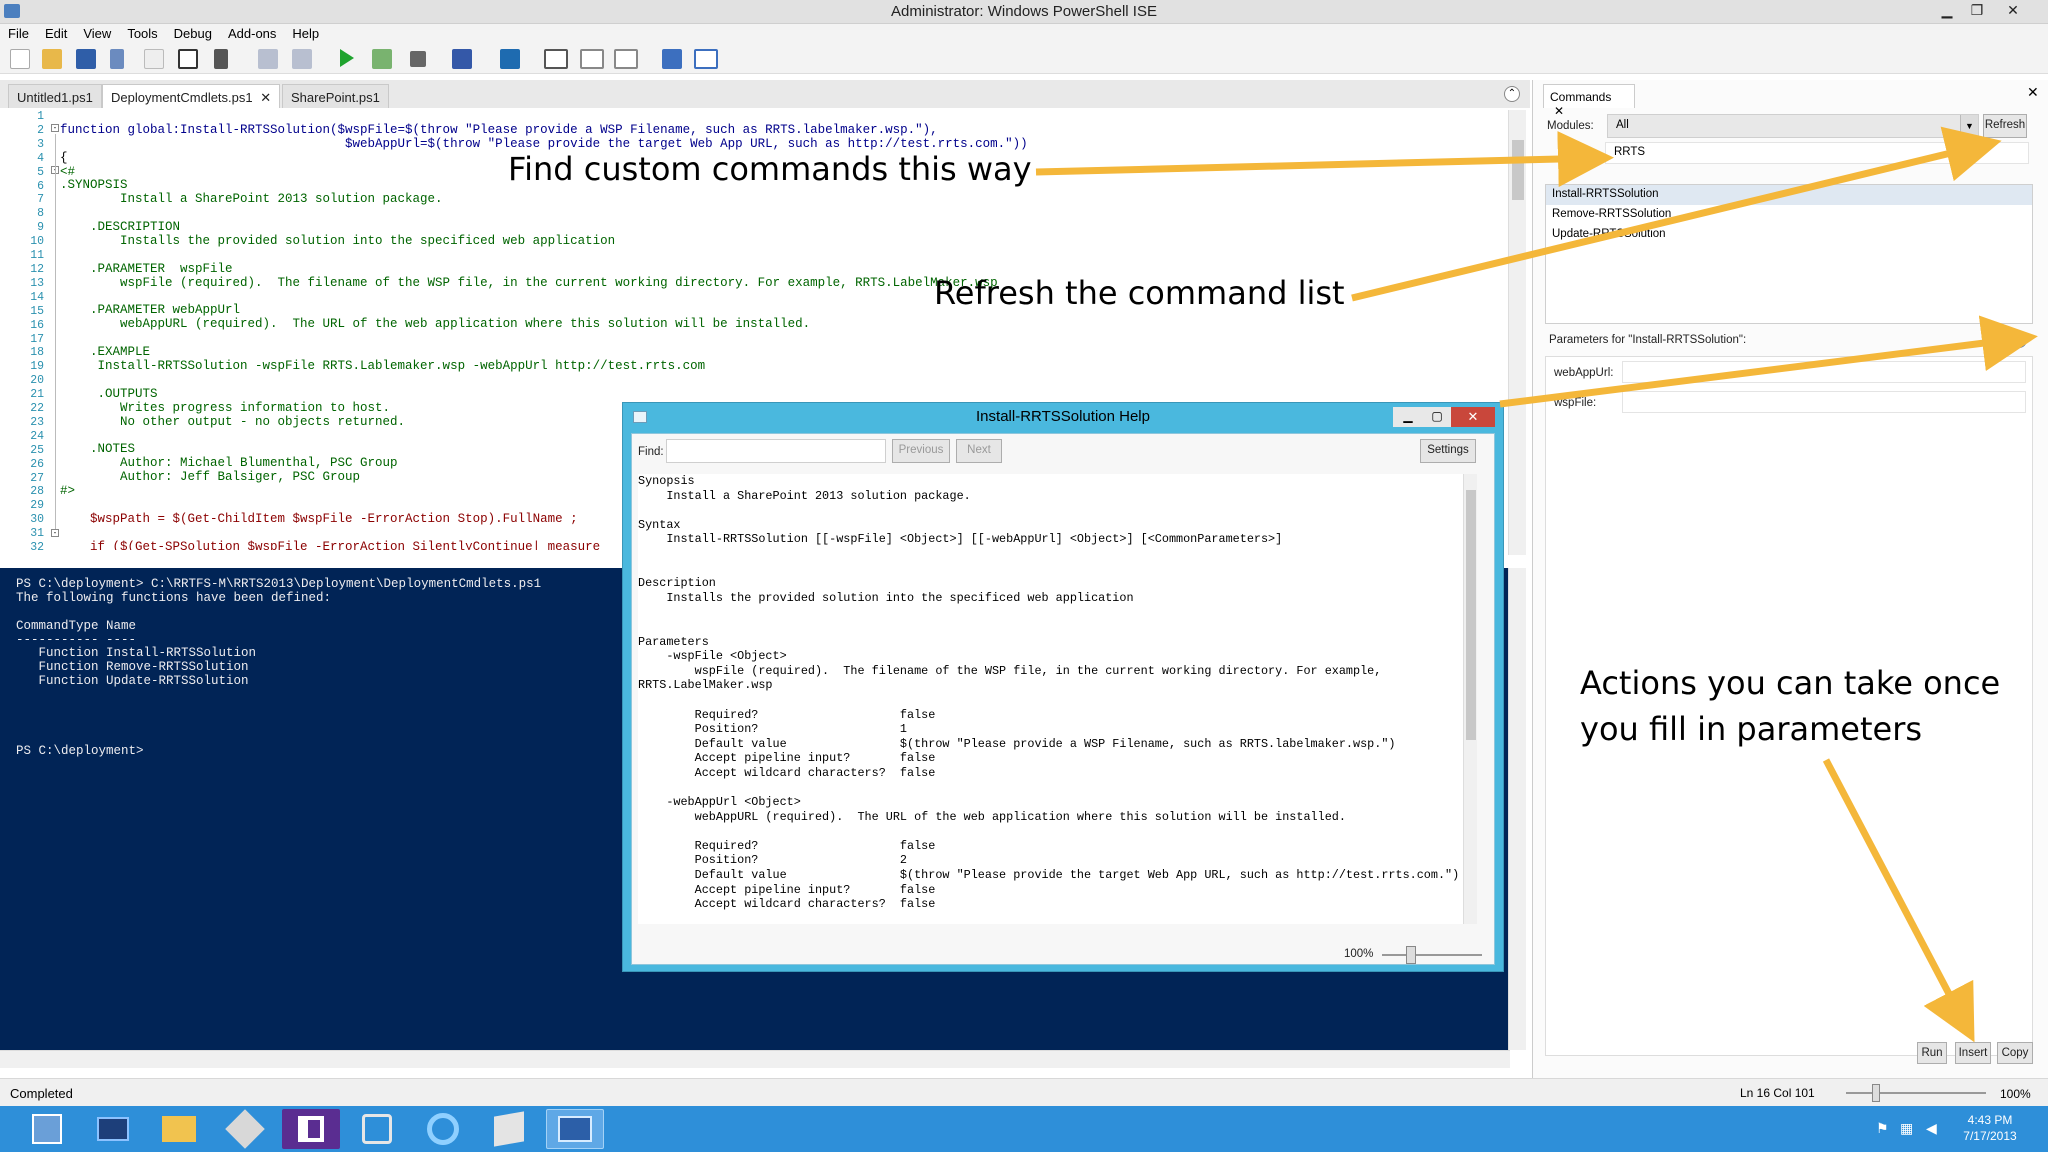  Describe the element at coordinates (1408, 417) in the screenshot. I see `help-minimize-button: ▁` at that location.